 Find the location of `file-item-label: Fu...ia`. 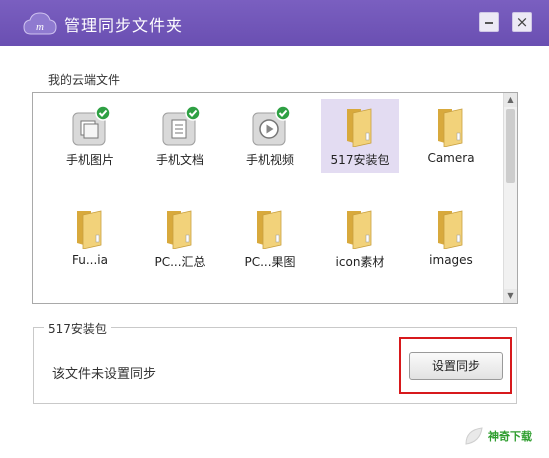

file-item-label: Fu...ia is located at coordinates (90, 260).